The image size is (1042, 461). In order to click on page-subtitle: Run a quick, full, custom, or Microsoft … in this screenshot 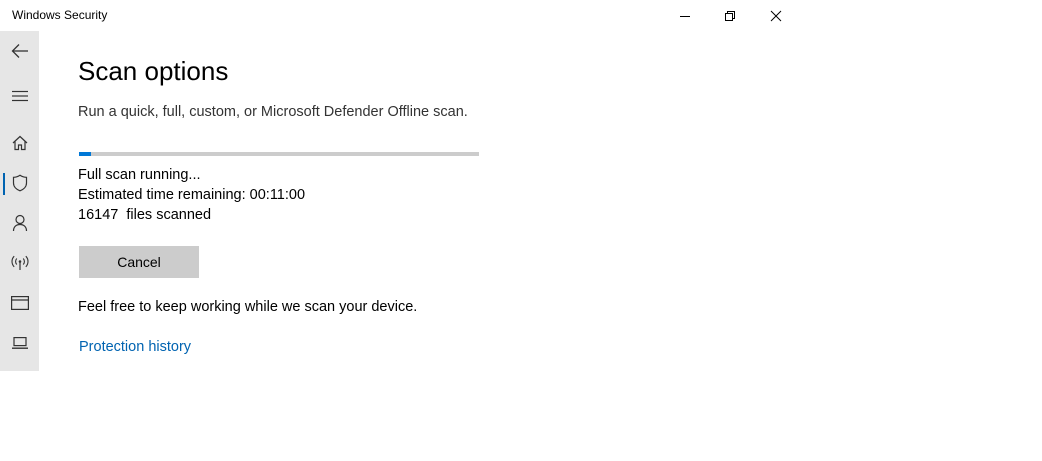, I will do `click(273, 112)`.